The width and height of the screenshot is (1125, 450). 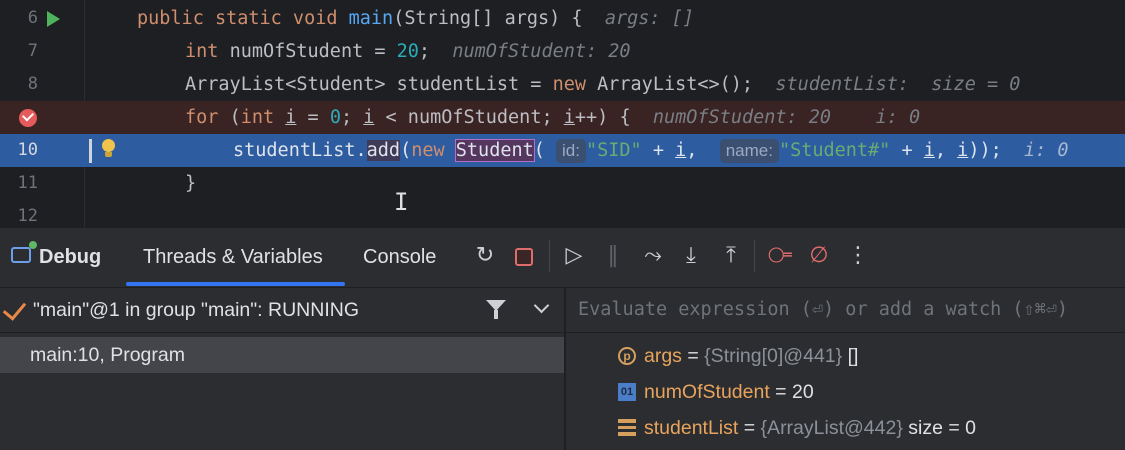 What do you see at coordinates (649, 18) in the screenshot?
I see `inline-value-hint: args: []` at bounding box center [649, 18].